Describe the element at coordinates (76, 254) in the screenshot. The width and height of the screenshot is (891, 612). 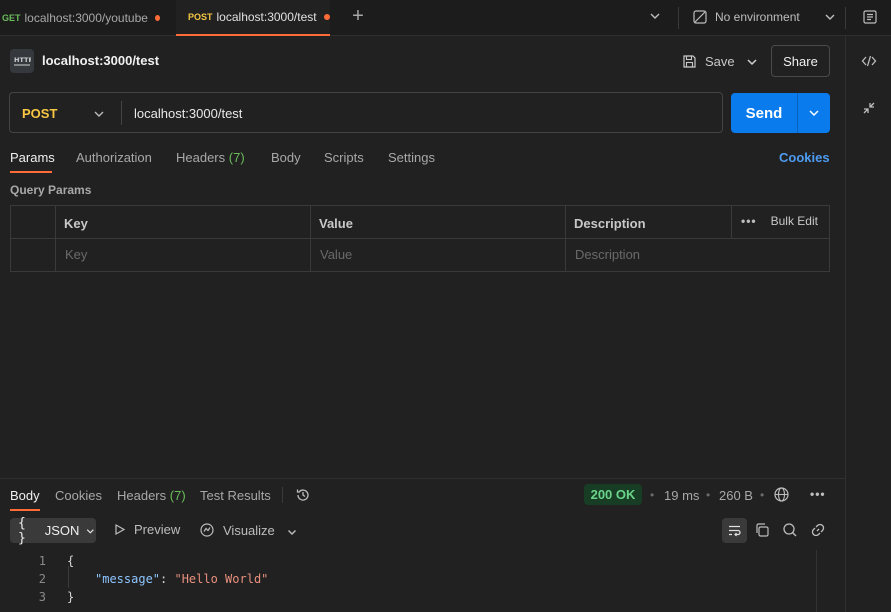
I see `param-key-input: Key` at that location.